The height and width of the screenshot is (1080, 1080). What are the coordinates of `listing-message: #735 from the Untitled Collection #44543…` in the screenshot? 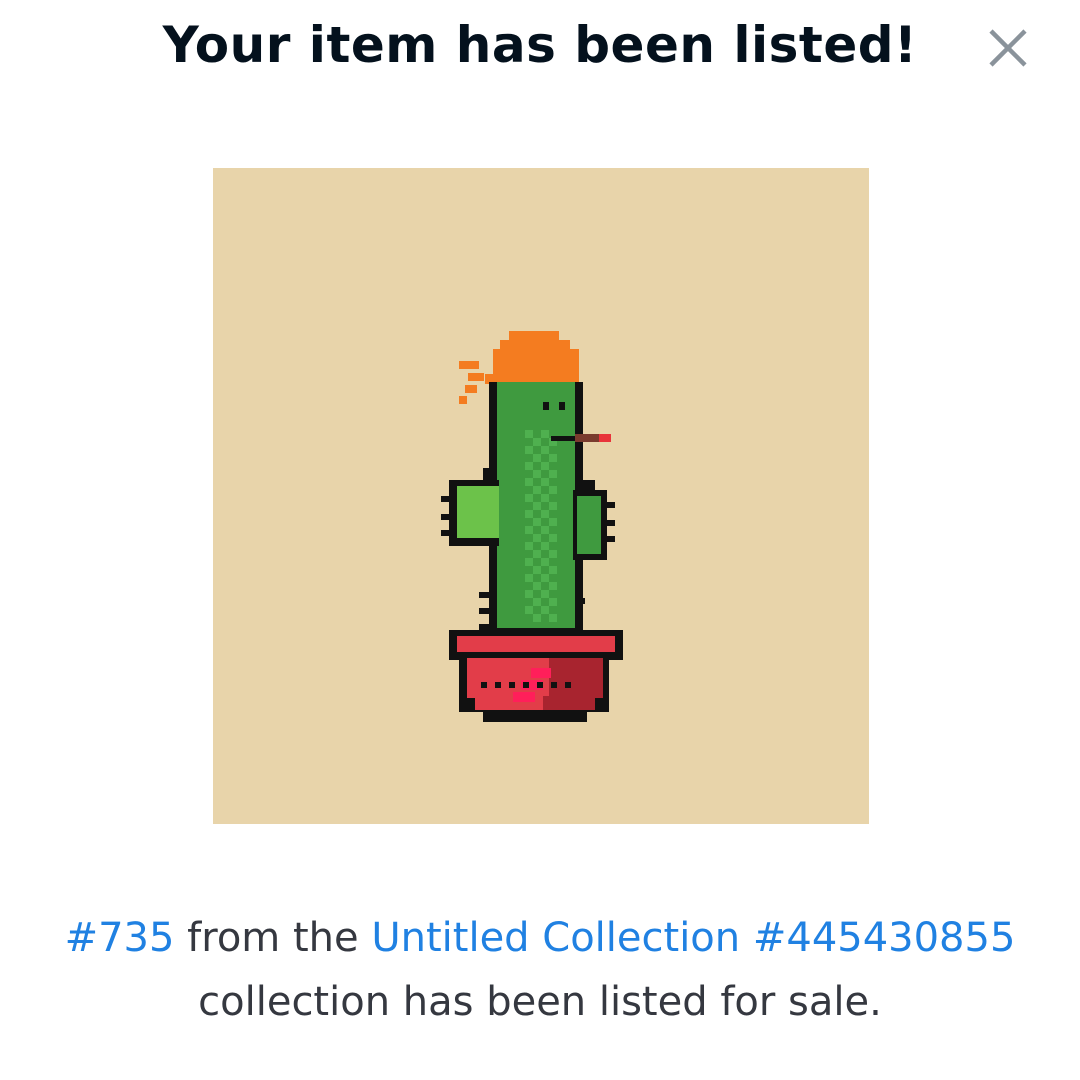 It's located at (540, 970).